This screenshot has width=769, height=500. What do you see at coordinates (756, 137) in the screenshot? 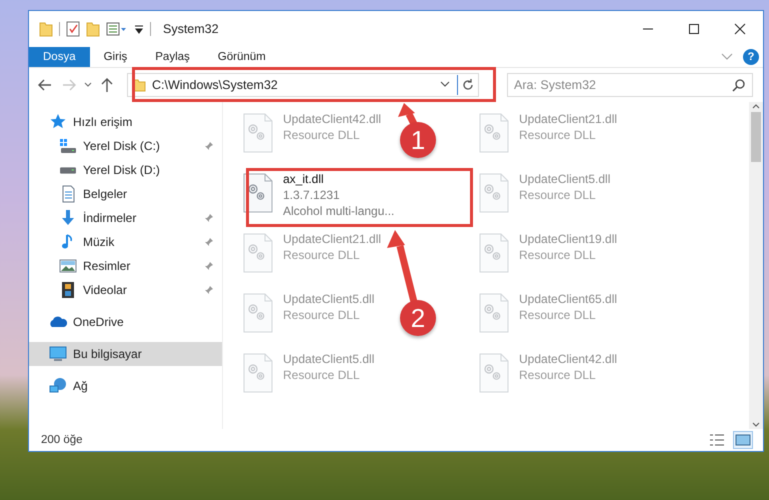
I see `scrollbar-thumb` at bounding box center [756, 137].